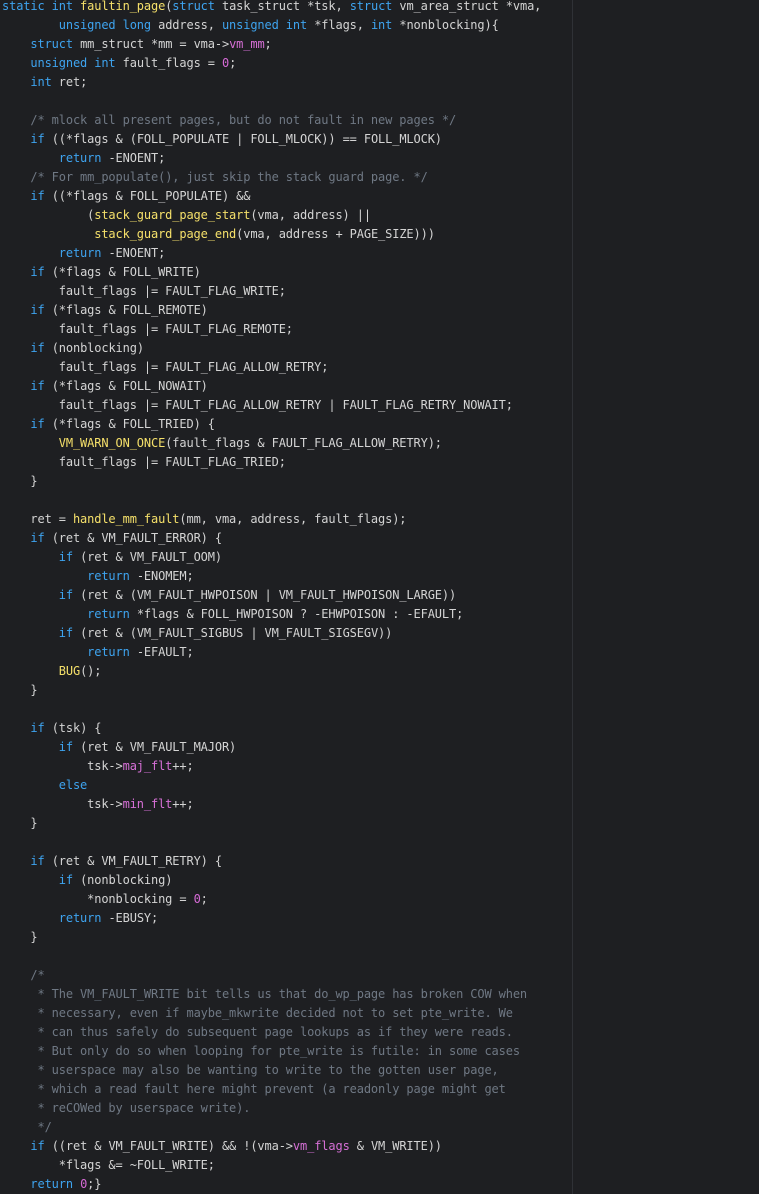 The width and height of the screenshot is (759, 1194). Describe the element at coordinates (271, 880) in the screenshot. I see `code-line: if (nonblocking)` at that location.